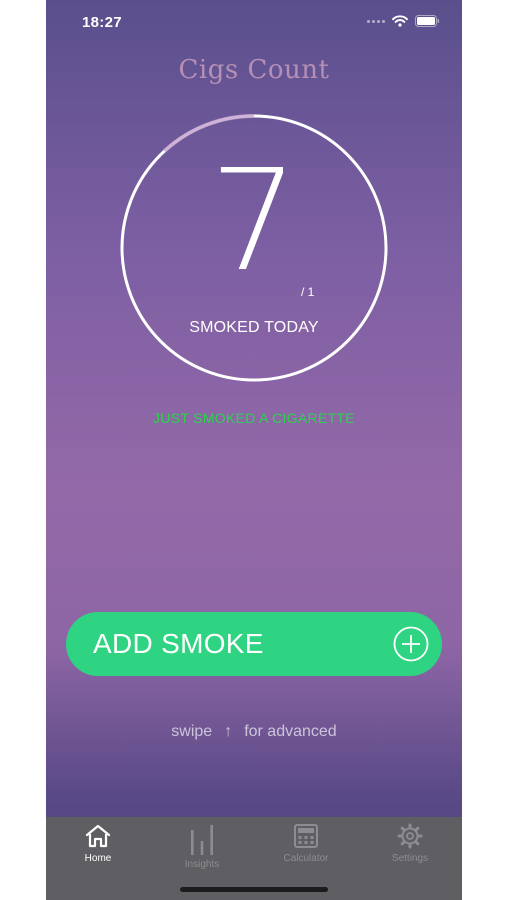 The height and width of the screenshot is (900, 507). What do you see at coordinates (202, 840) in the screenshot?
I see `bar-chart-icon` at bounding box center [202, 840].